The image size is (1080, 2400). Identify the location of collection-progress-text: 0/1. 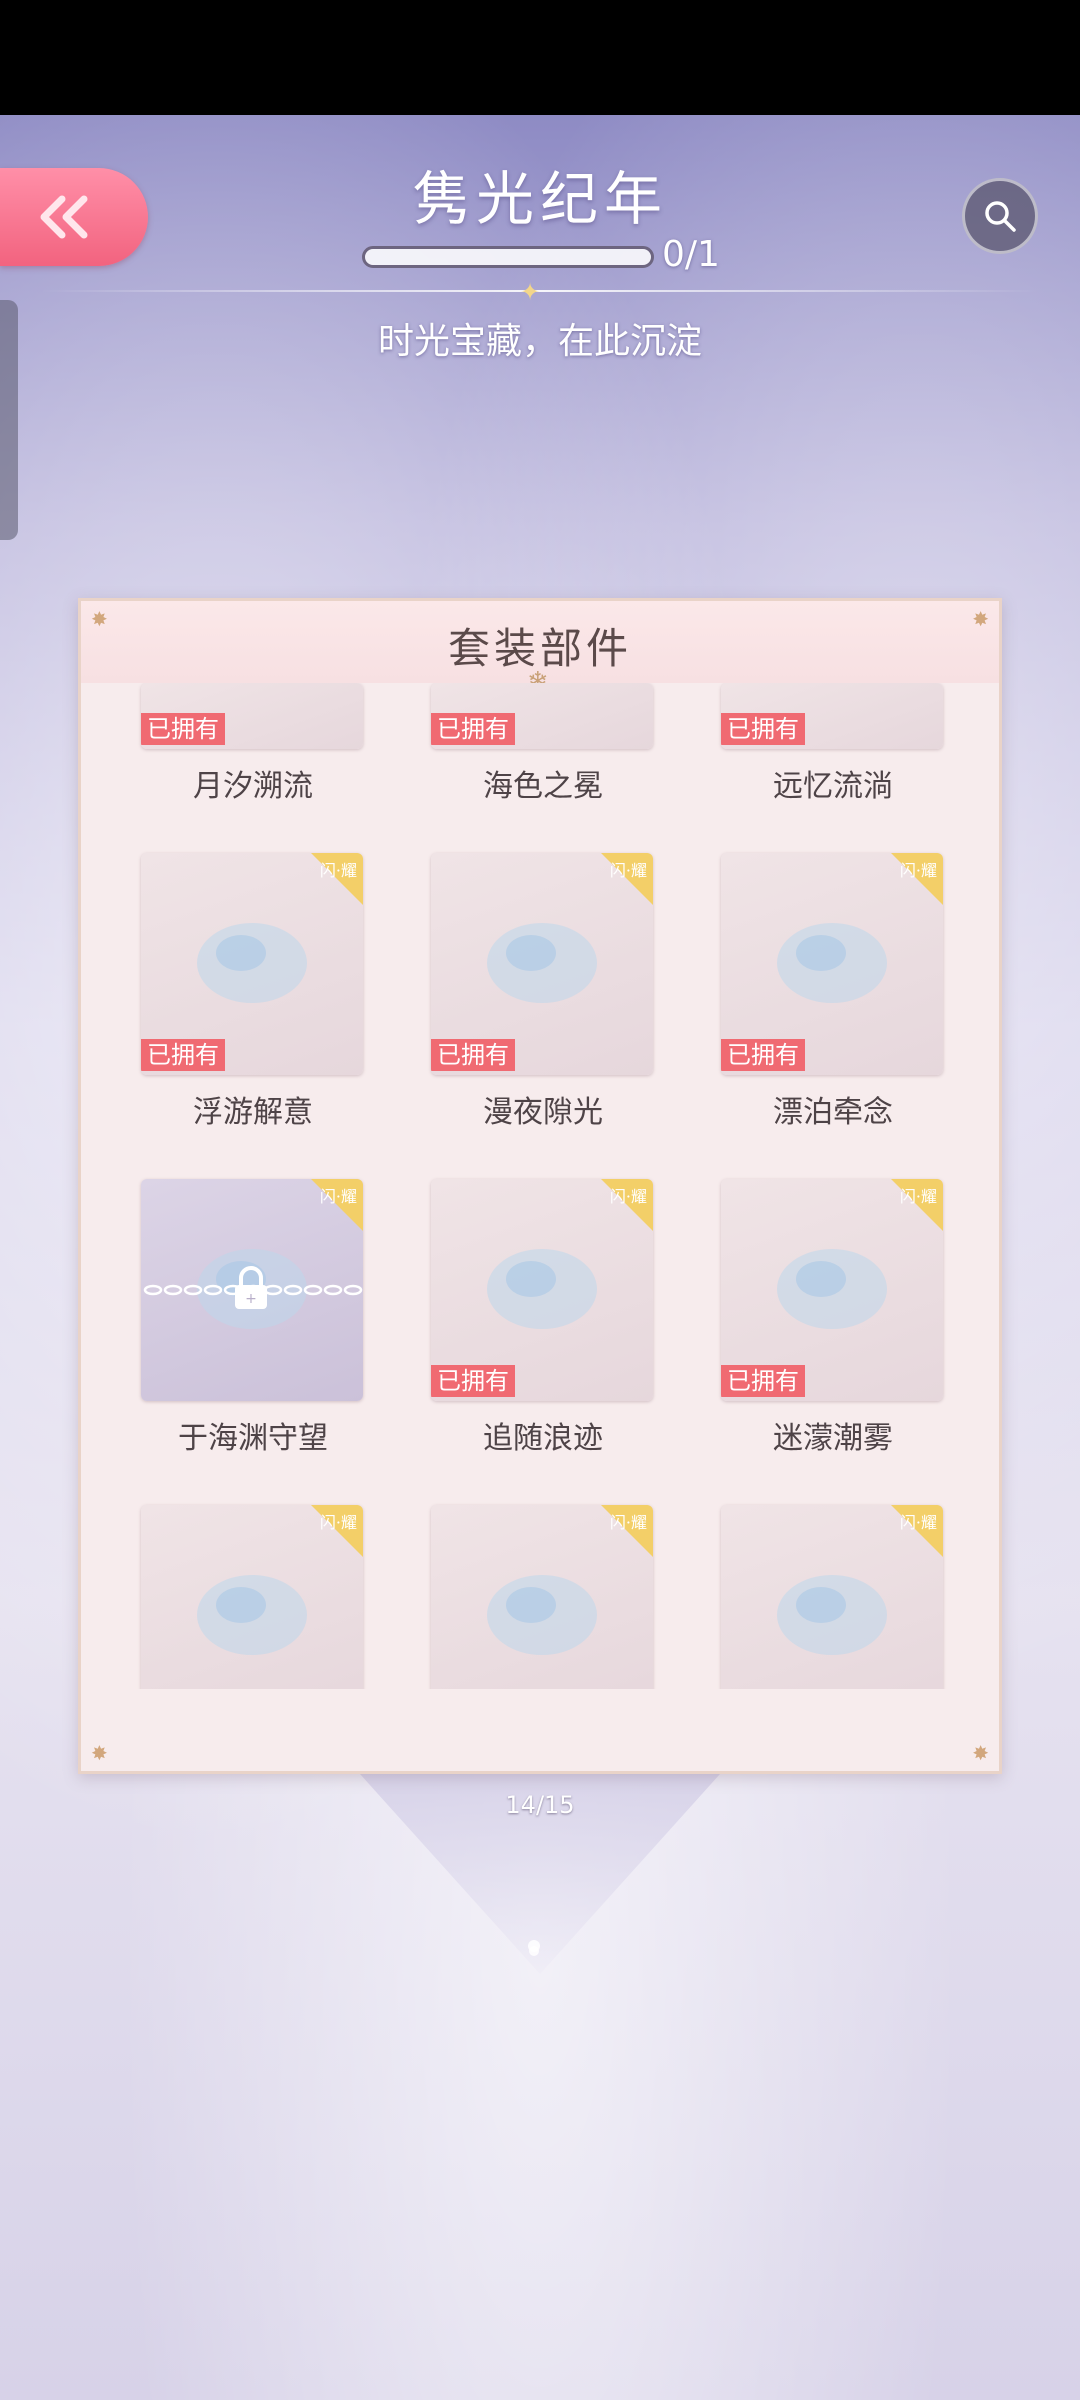
(691, 254).